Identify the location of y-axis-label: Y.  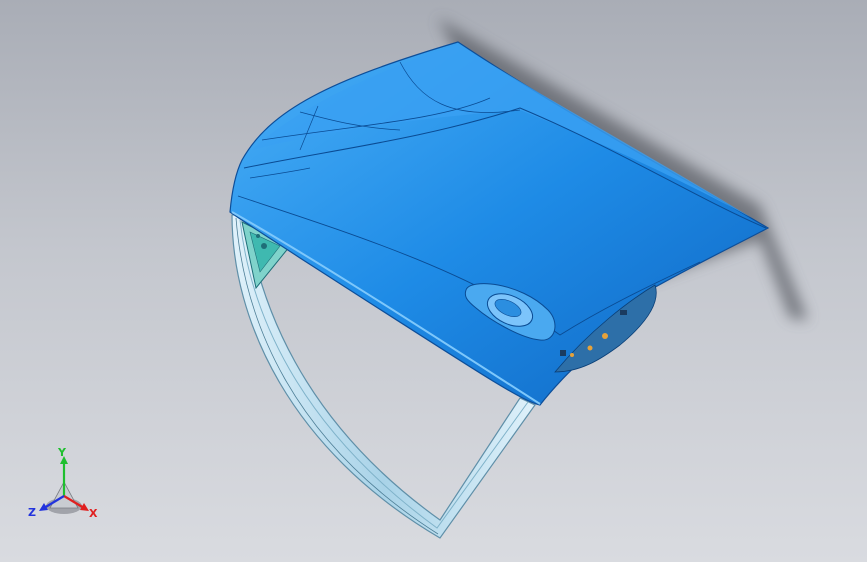
(62, 452).